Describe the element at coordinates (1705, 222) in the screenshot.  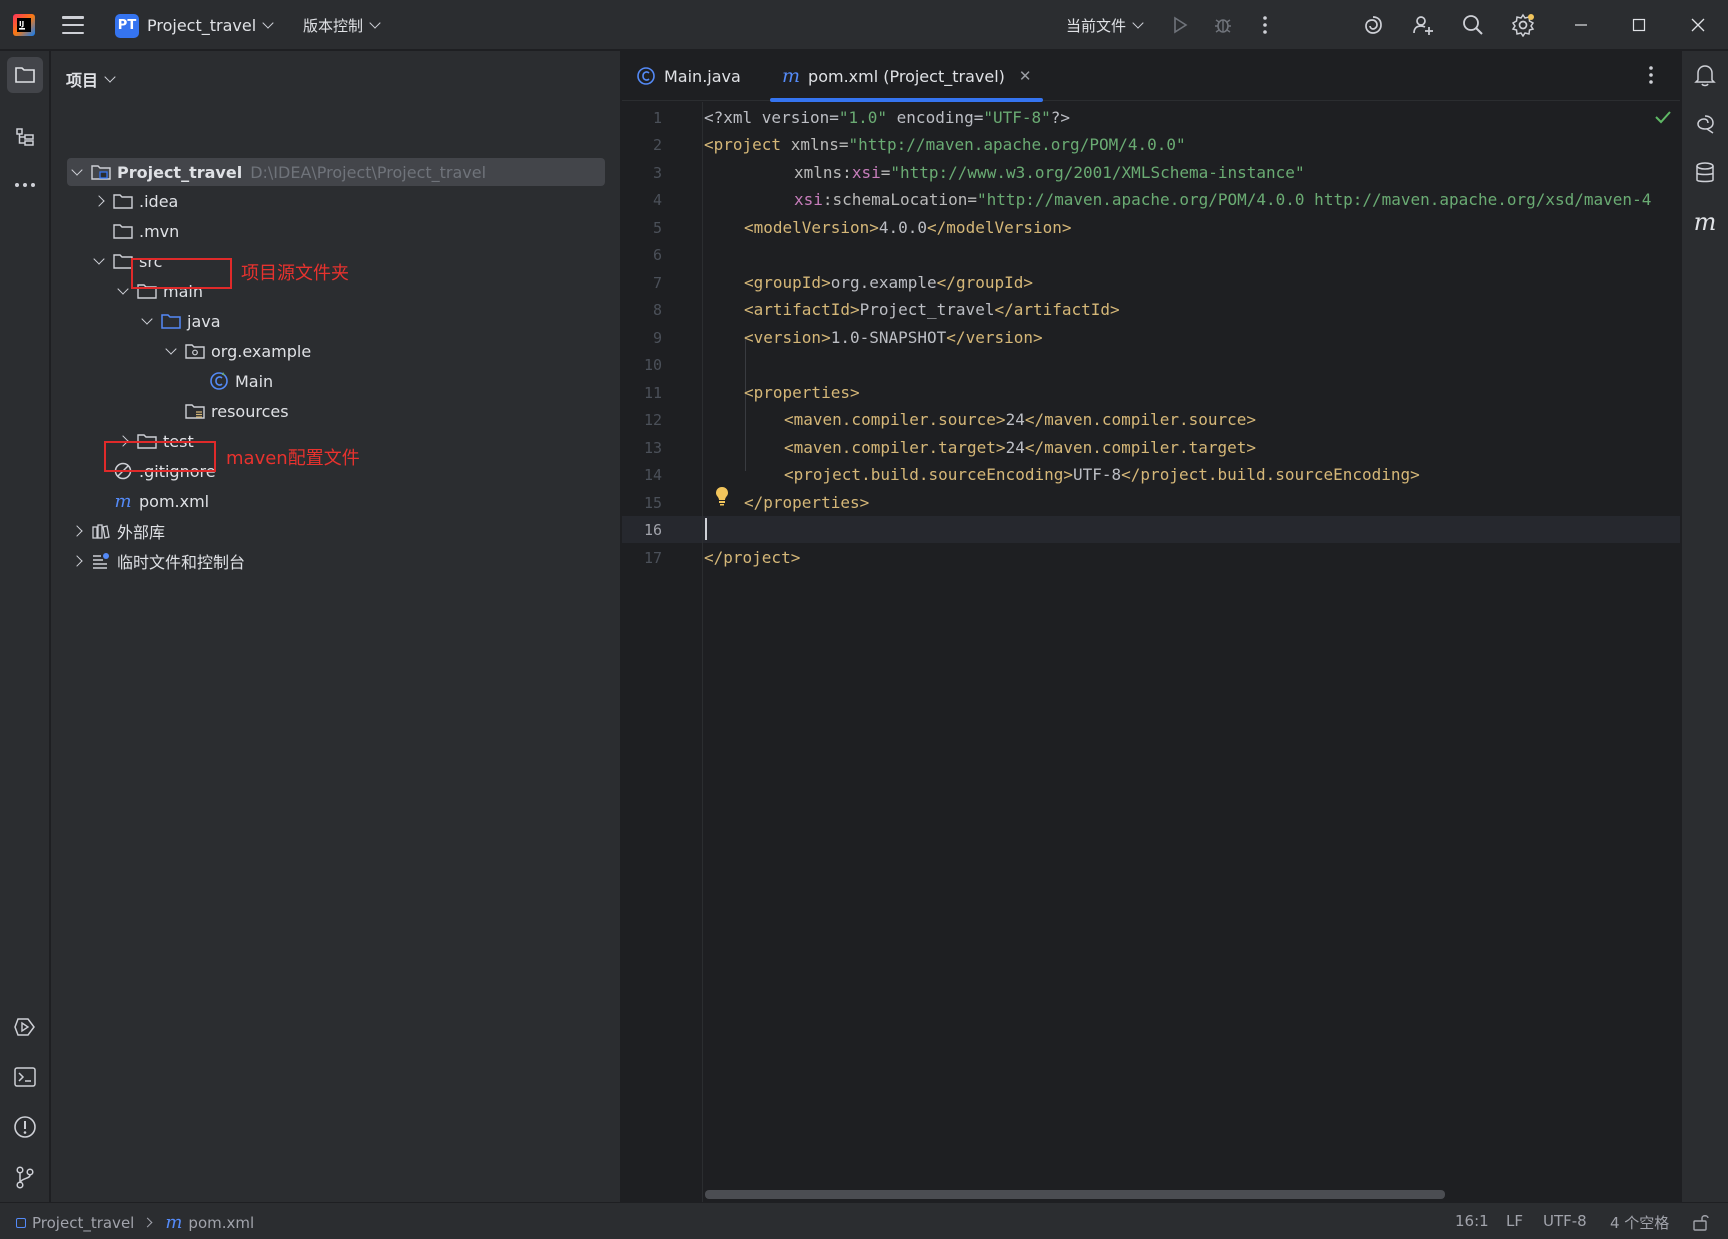
I see `maven-tool-icon: m` at that location.